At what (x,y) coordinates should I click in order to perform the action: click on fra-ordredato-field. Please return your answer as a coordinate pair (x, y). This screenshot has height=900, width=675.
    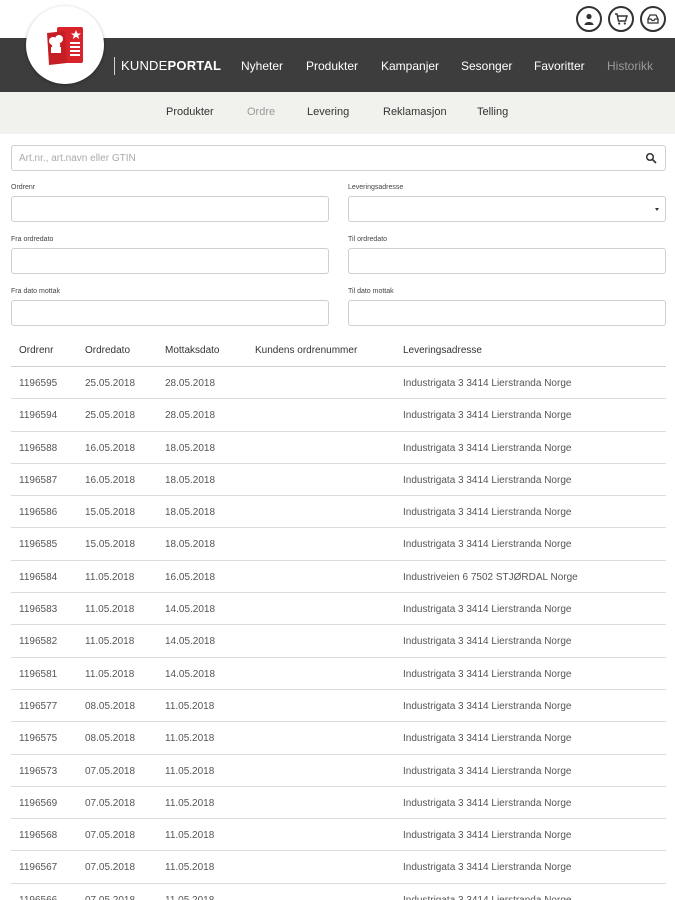
    Looking at the image, I should click on (170, 261).